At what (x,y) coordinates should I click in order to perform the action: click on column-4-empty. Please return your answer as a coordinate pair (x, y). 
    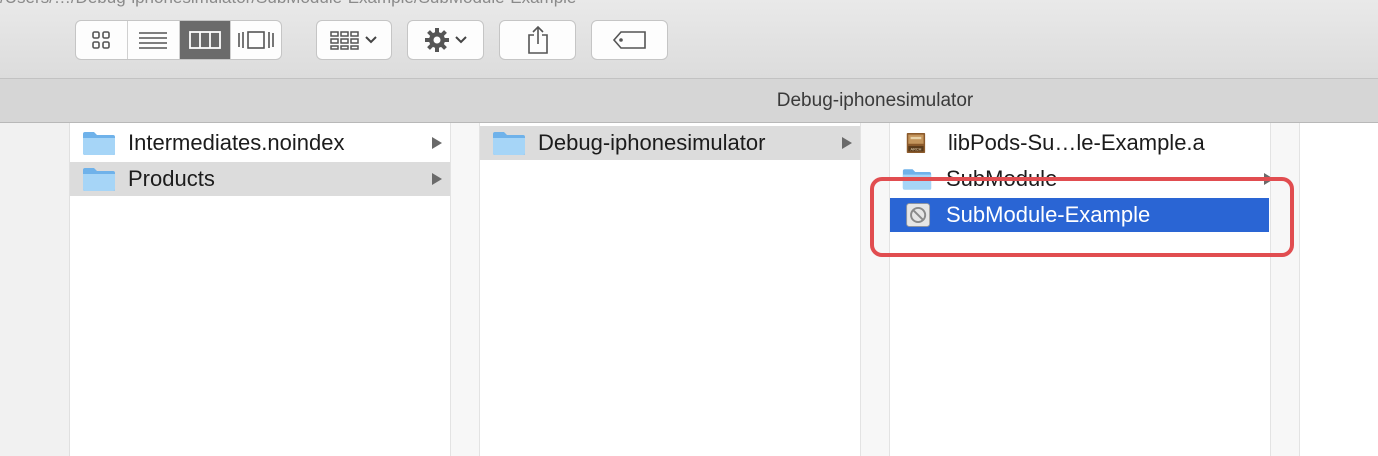
    Looking at the image, I should click on (1339, 289).